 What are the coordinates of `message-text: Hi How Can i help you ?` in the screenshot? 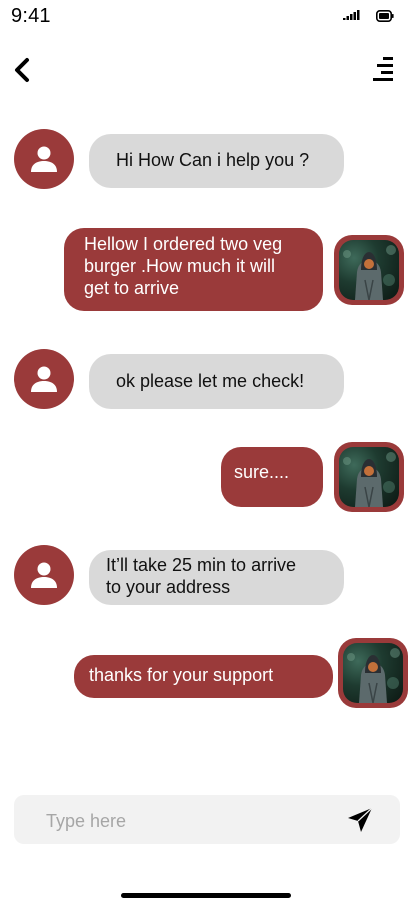 It's located at (213, 160).